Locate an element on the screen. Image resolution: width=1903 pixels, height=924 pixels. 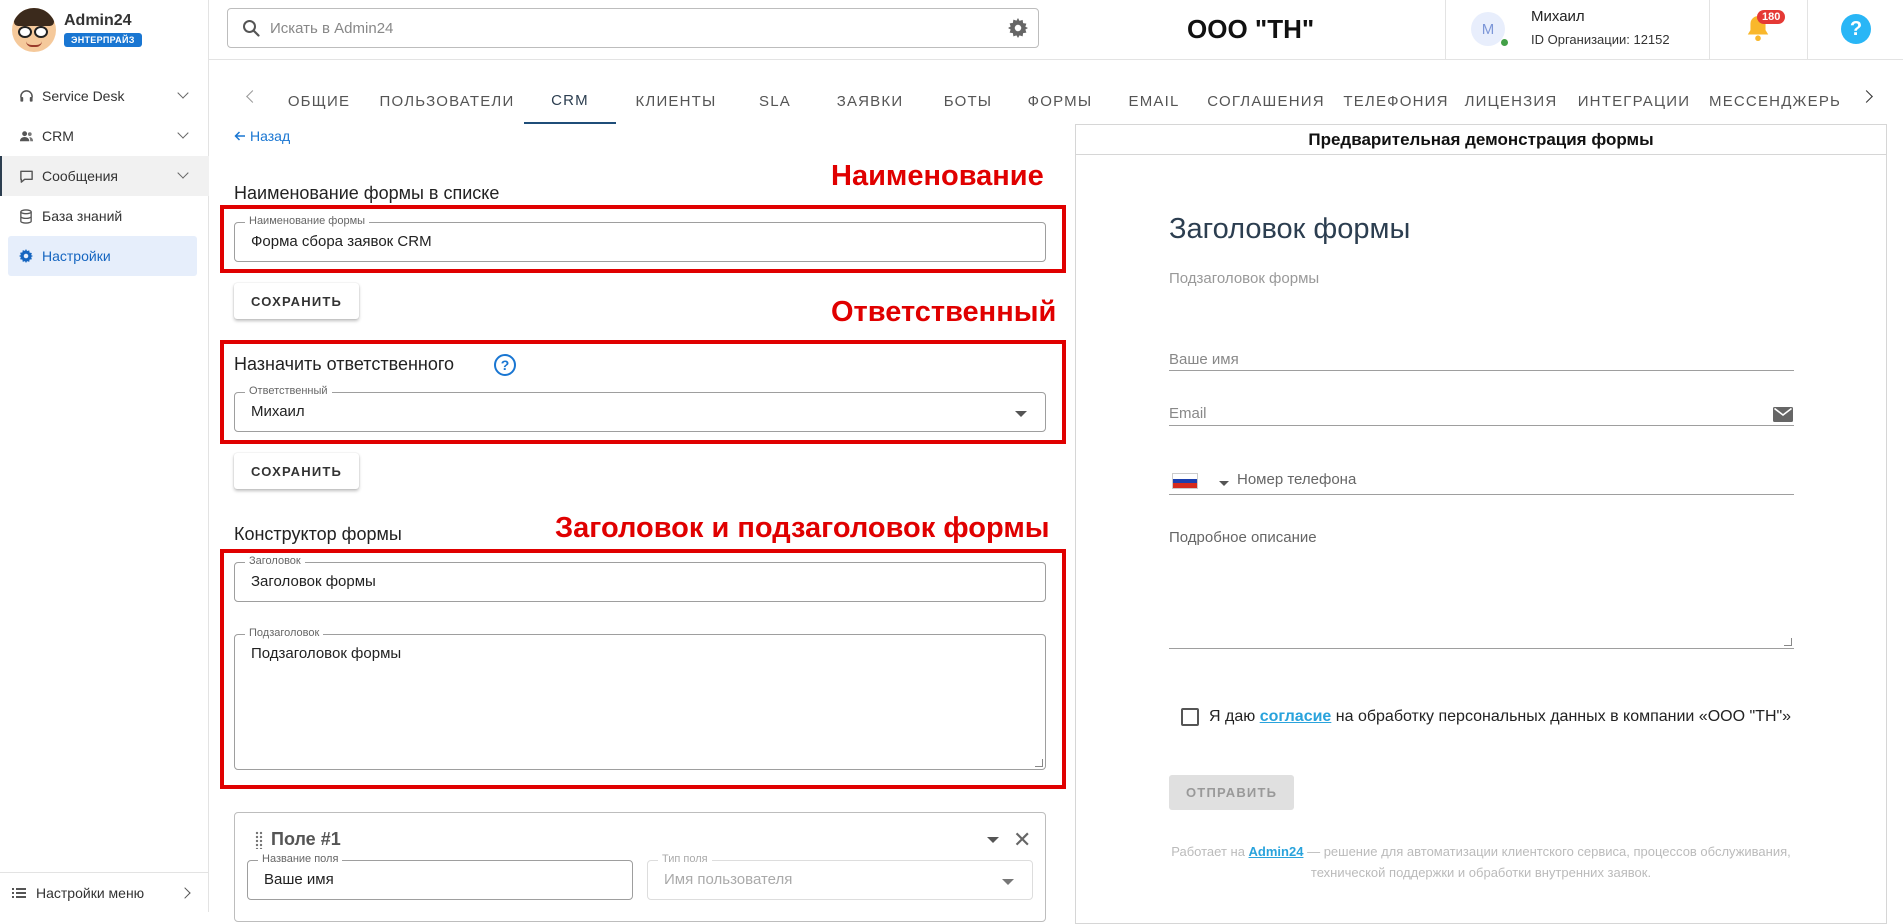
preview-name-input is located at coordinates (1481, 370).